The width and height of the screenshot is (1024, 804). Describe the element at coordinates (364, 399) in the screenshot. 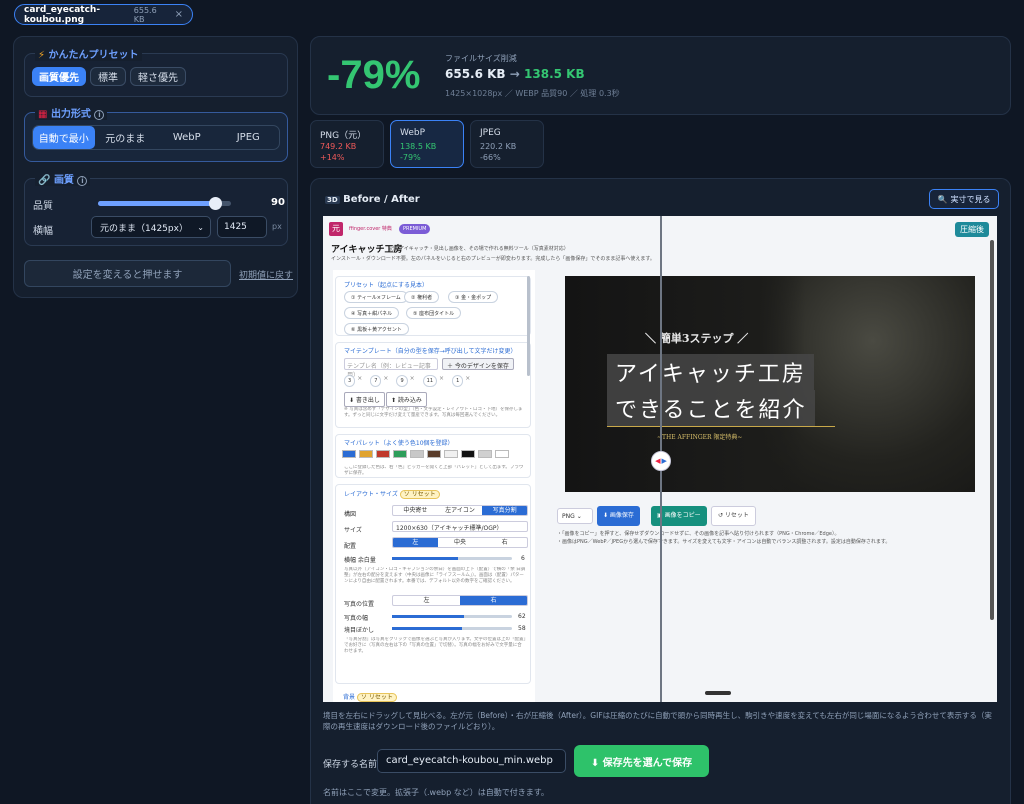

I see `template-export-button: ⬇ 書き出し` at that location.